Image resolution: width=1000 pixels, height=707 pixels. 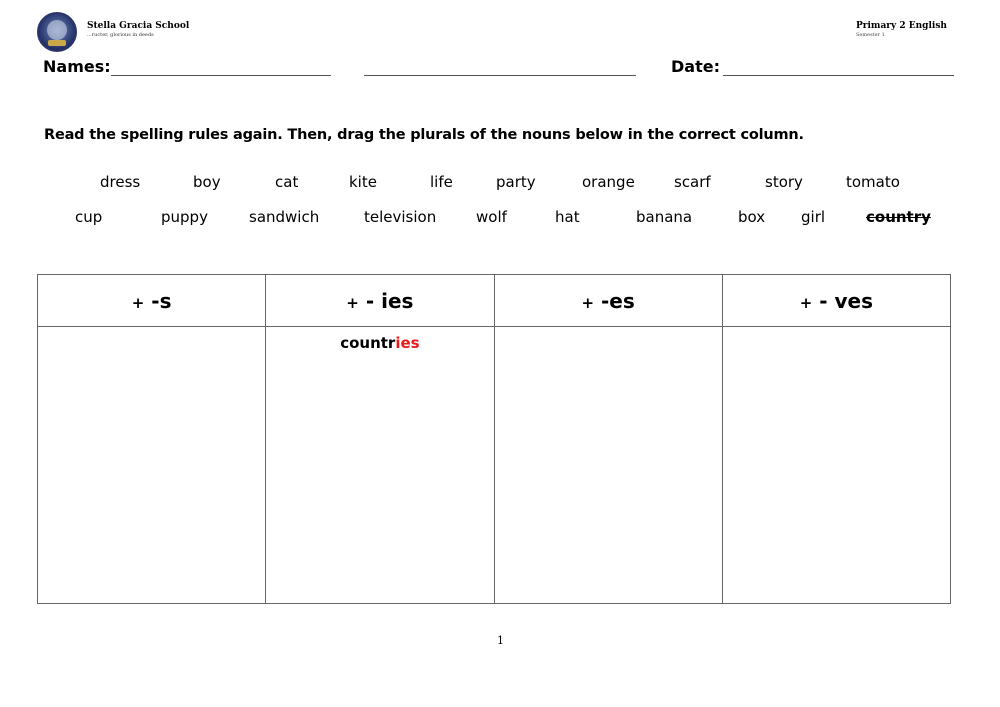 What do you see at coordinates (400, 217) in the screenshot?
I see `word-tile: television` at bounding box center [400, 217].